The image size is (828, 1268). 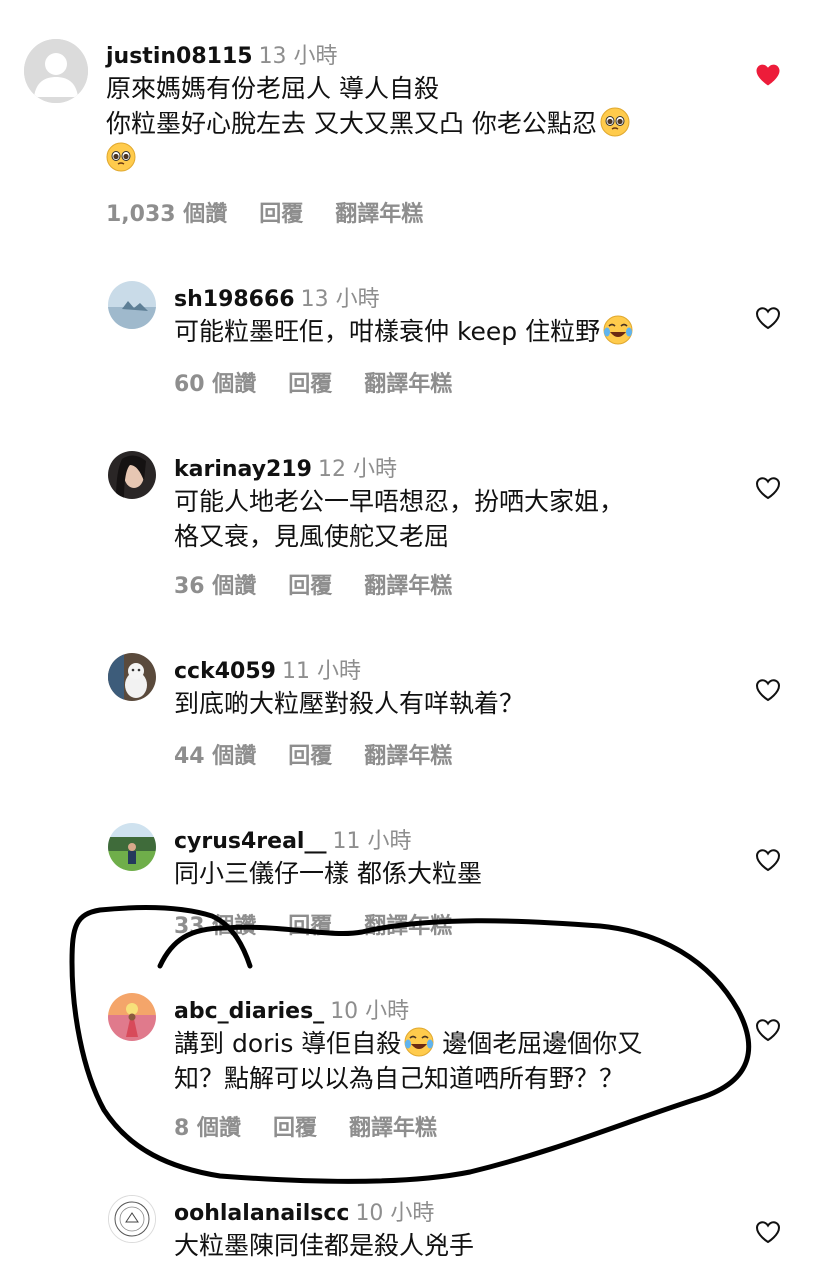 I want to click on comment-actions: 8 個讚 回覆 翻譯年糕, so click(x=321, y=1126).